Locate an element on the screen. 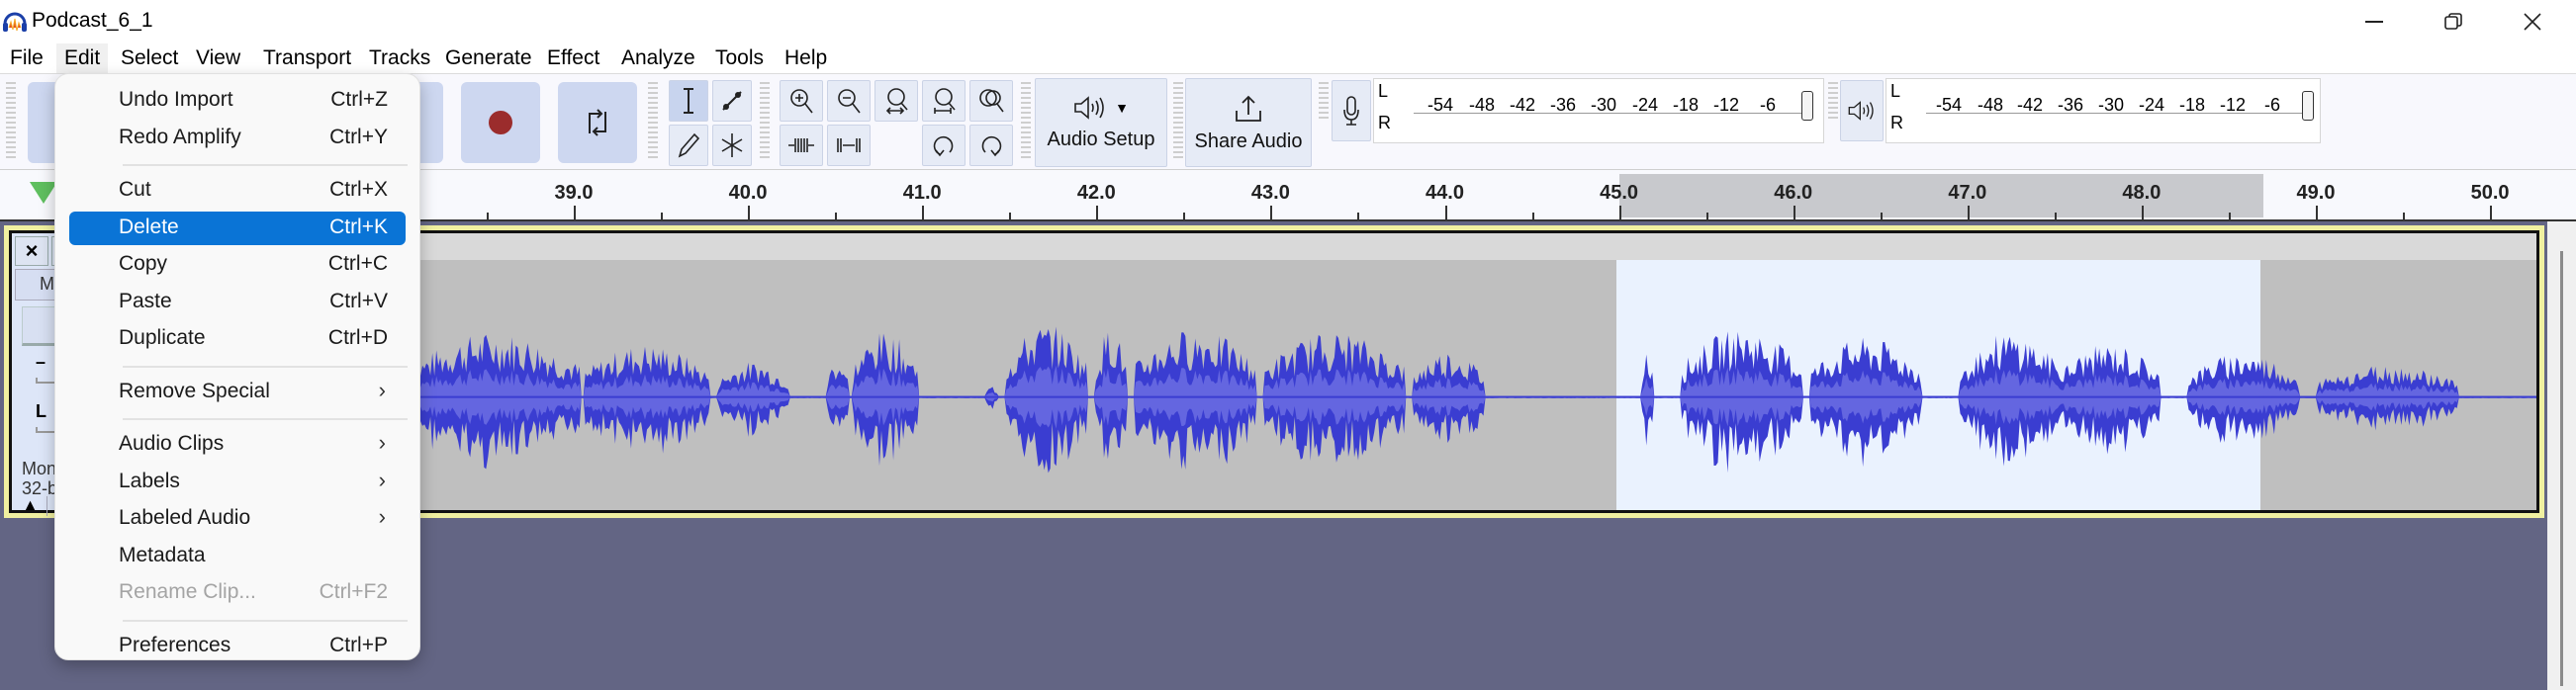 The height and width of the screenshot is (690, 2576). record-button is located at coordinates (501, 123).